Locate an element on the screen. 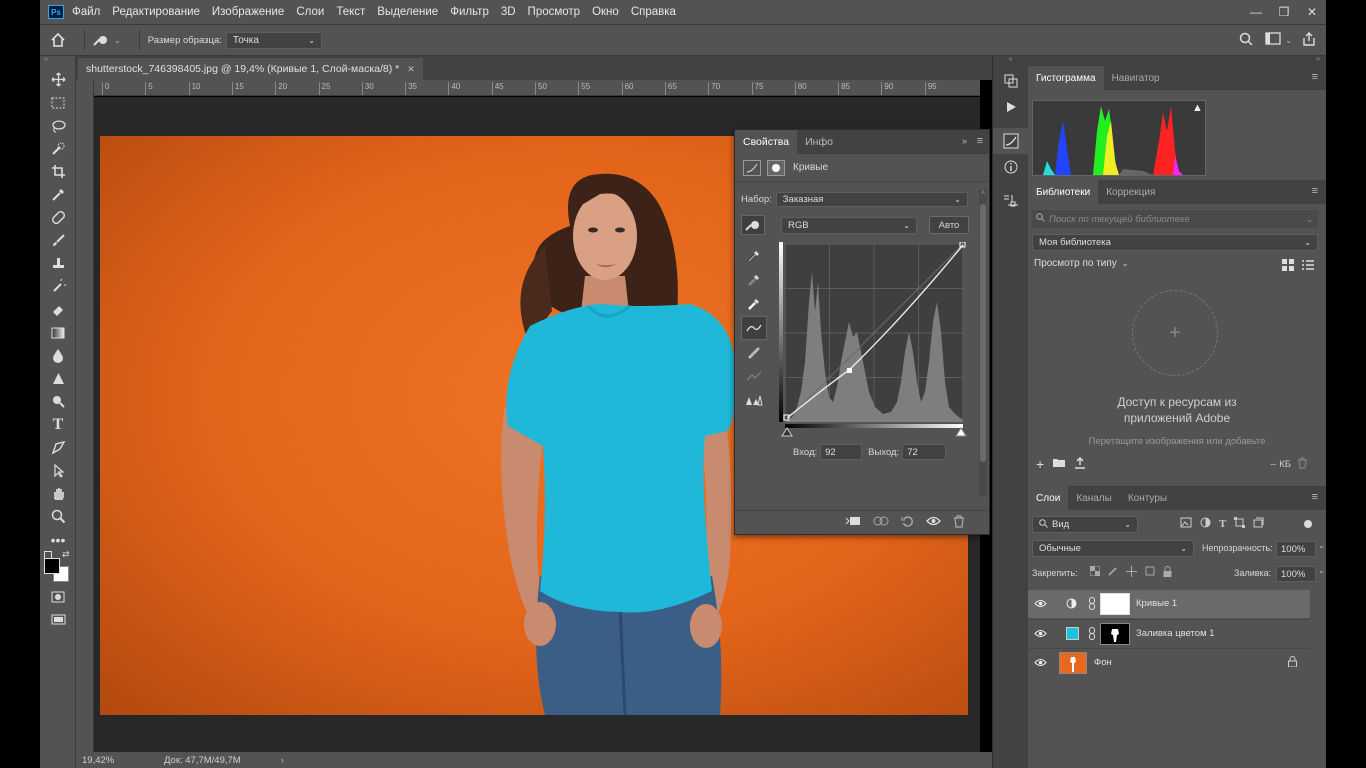  menu-select: Выделение is located at coordinates (407, 12).